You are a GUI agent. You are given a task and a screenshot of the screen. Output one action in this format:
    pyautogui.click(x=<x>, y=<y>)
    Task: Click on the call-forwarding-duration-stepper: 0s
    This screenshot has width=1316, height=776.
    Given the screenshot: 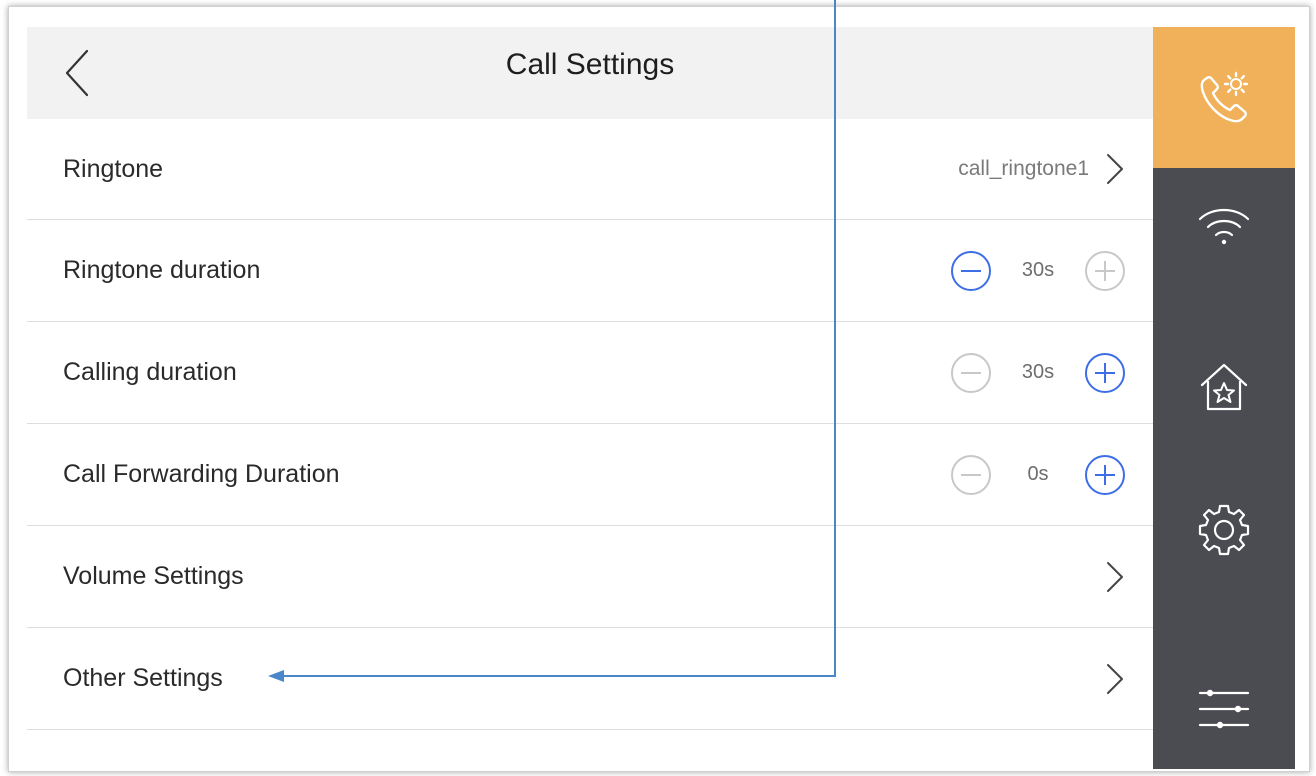 What is the action you would take?
    pyautogui.click(x=1038, y=475)
    